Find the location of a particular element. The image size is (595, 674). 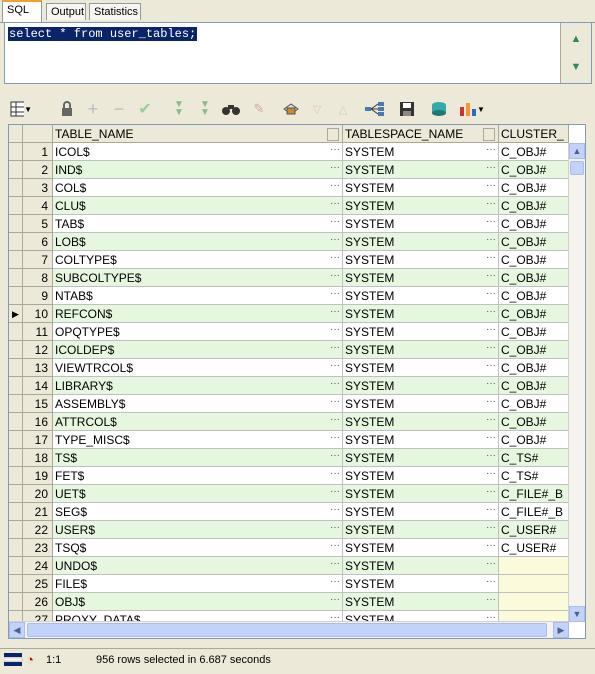

table-row: 20 UET$ ··· SYSTEM ··· C_FILE#_B is located at coordinates (289, 494).